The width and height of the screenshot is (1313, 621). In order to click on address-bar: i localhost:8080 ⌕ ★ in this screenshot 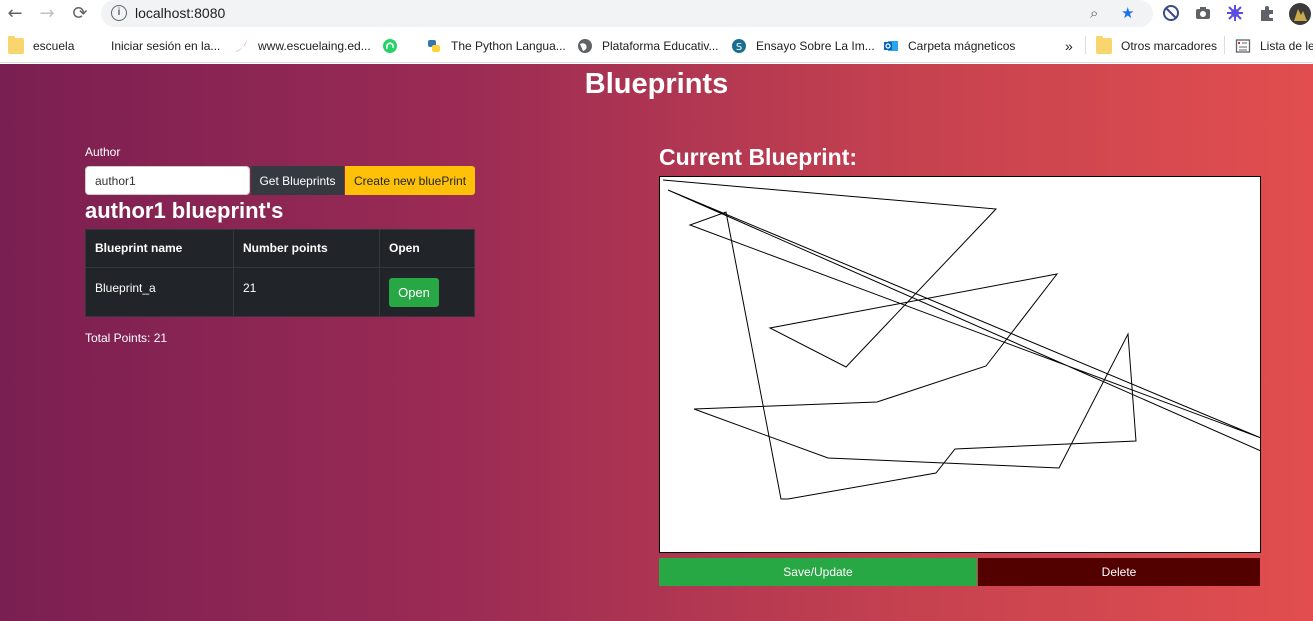, I will do `click(627, 13)`.